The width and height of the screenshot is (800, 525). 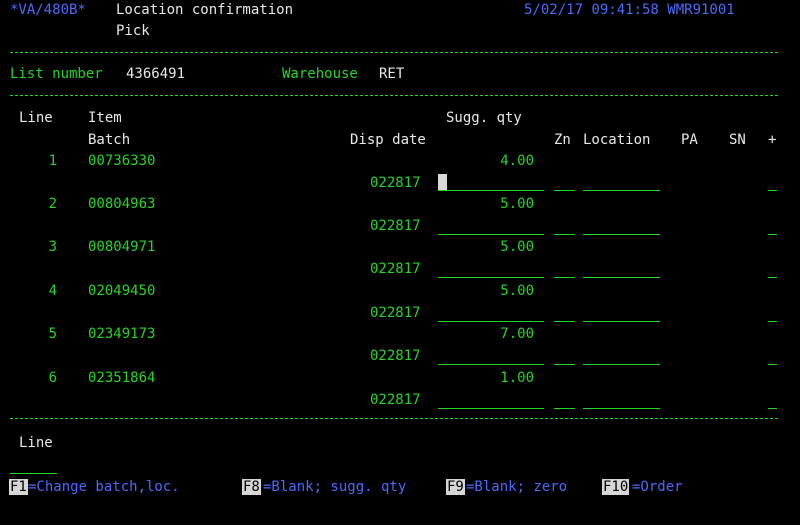 I want to click on col-sn-header: SN, so click(x=737, y=140).